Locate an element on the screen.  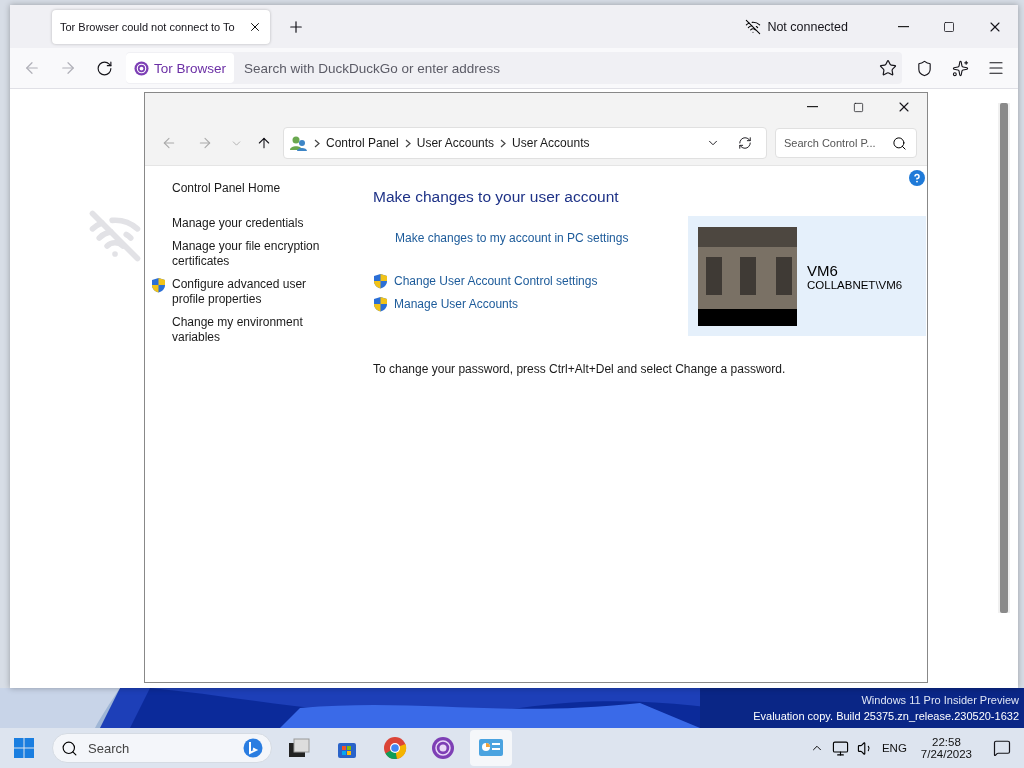
clock-date: 7/24/2023 is located at coordinates (946, 754).